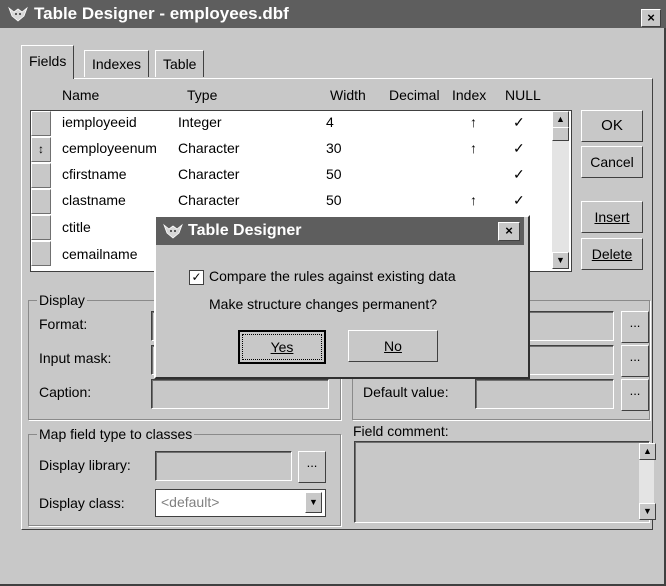 Image resolution: width=666 pixels, height=586 pixels. Describe the element at coordinates (63, 324) in the screenshot. I see `format-label: Format:` at that location.